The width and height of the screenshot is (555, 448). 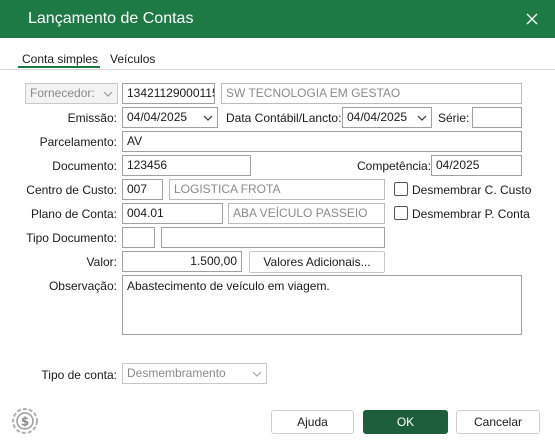 What do you see at coordinates (84, 166) in the screenshot?
I see `documento-label: Documento:` at bounding box center [84, 166].